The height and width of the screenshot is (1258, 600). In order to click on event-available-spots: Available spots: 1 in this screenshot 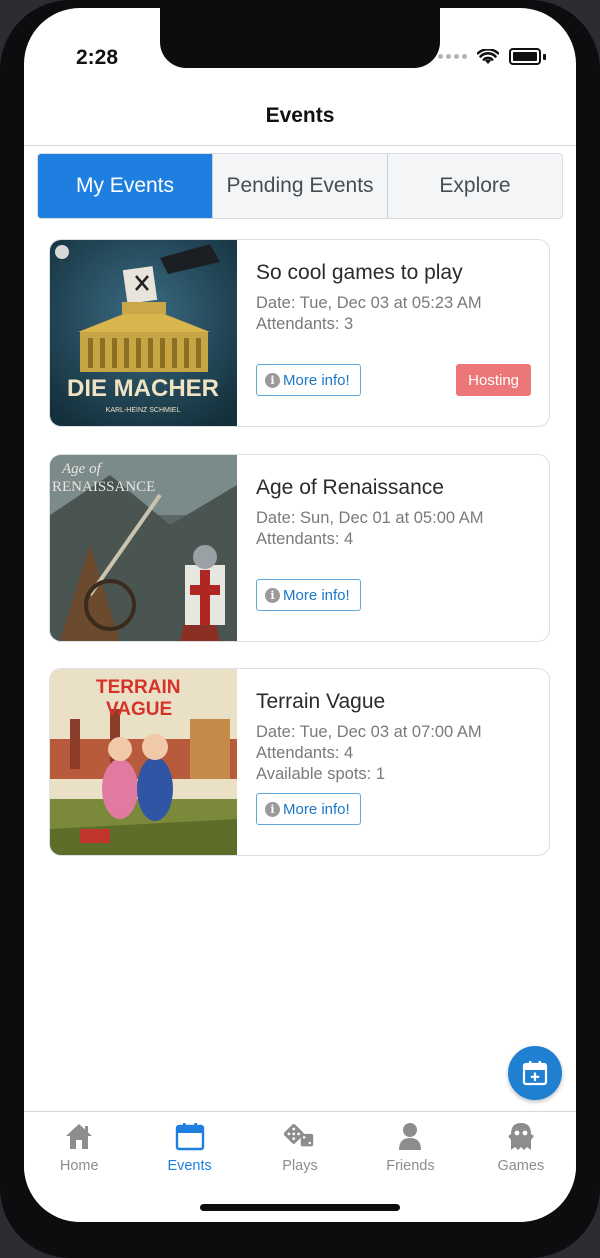, I will do `click(321, 774)`.